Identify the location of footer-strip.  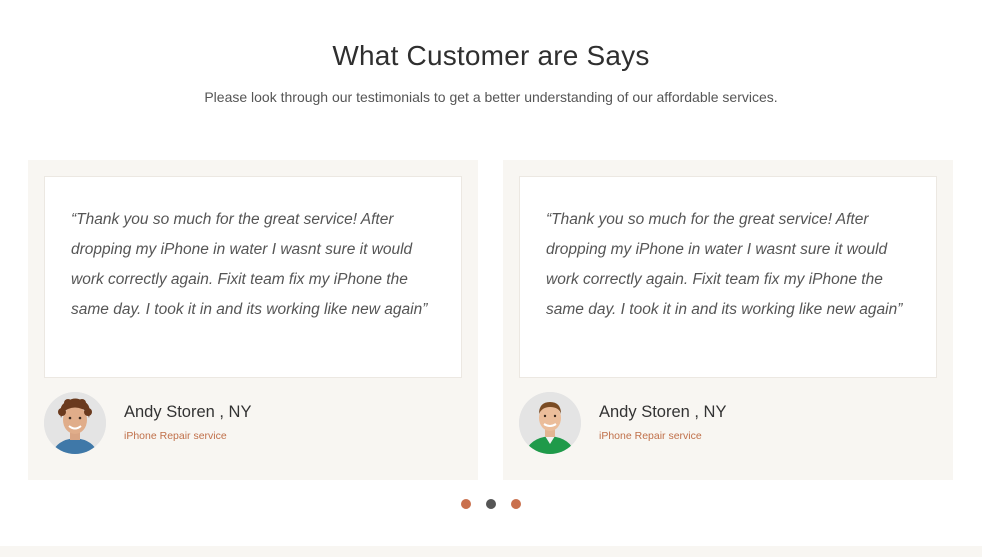
(491, 551).